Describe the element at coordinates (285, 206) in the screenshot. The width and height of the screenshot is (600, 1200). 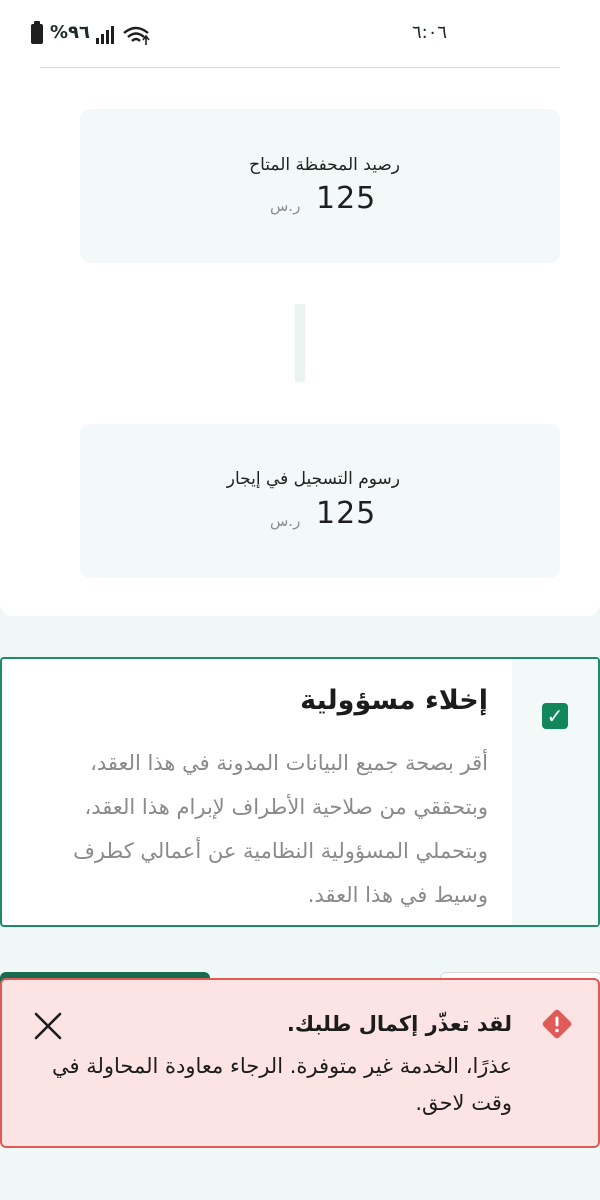
I see `wallet-balance-currency: ر.س` at that location.